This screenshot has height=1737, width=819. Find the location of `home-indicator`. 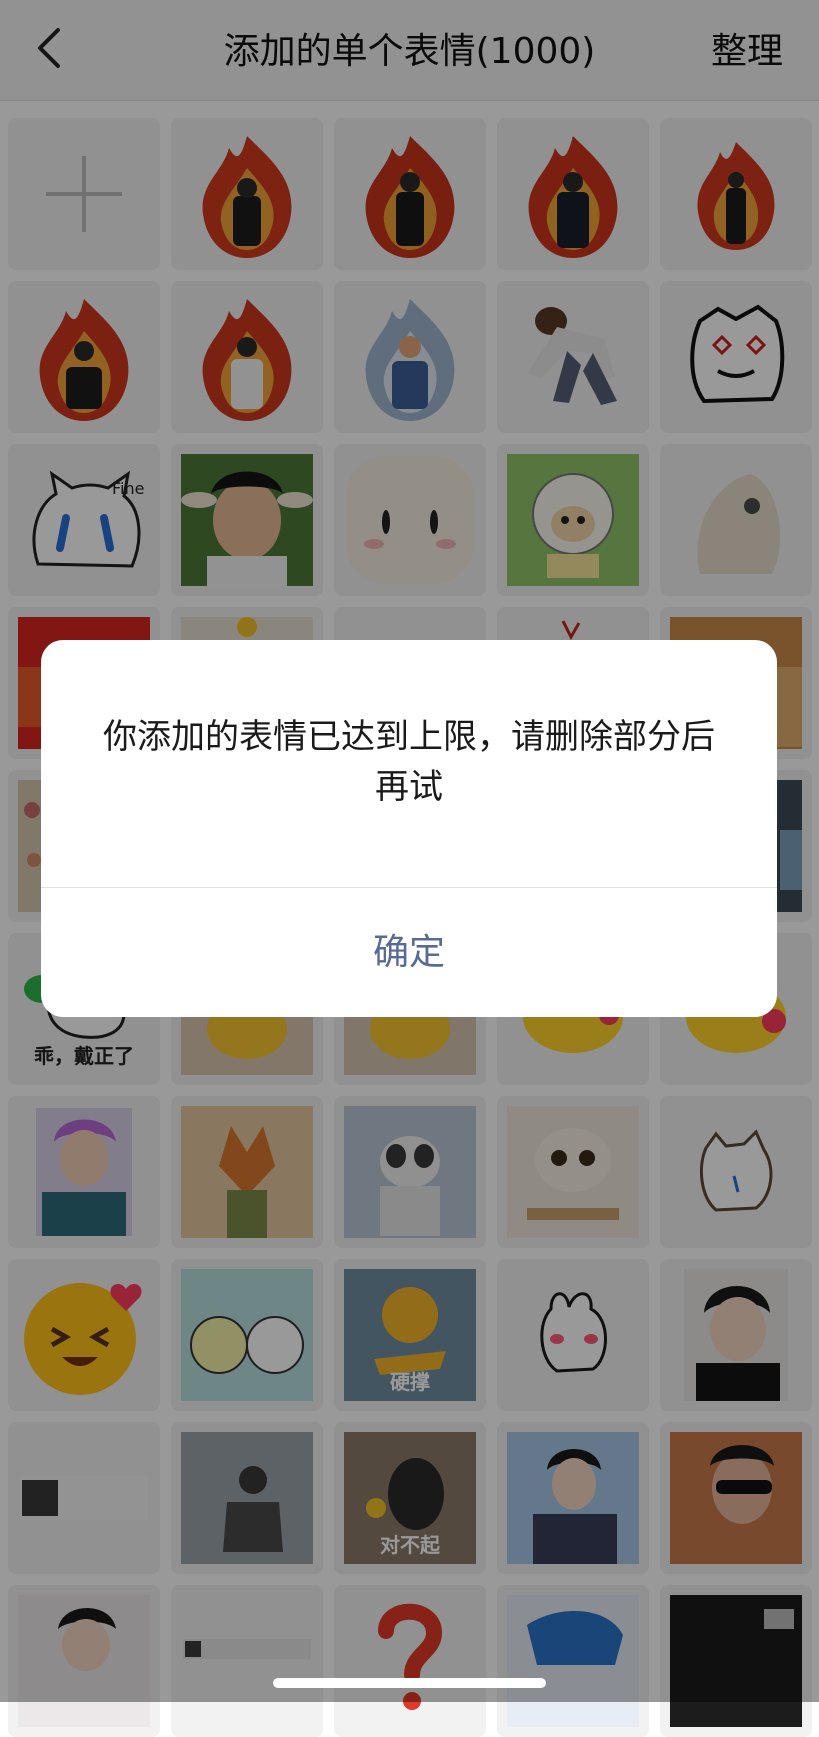

home-indicator is located at coordinates (409, 1683).